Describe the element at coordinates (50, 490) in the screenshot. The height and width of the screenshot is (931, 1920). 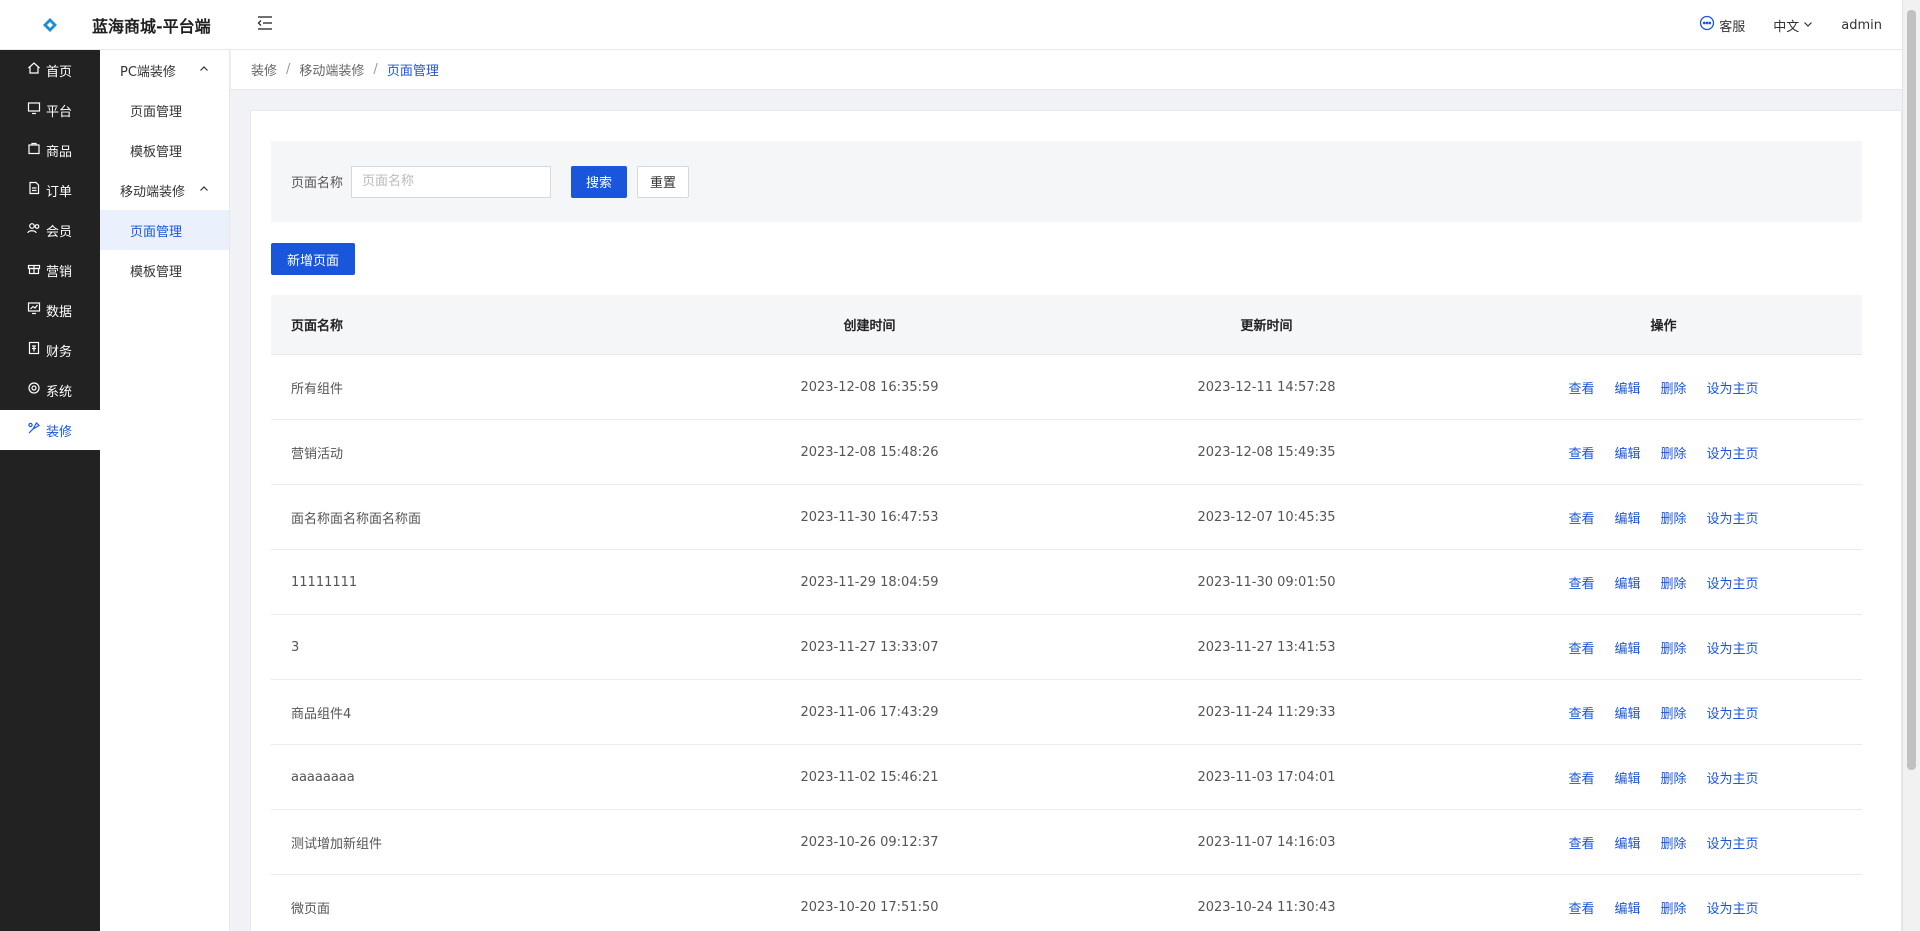
I see `primary-sidebar: 首页 平台 商品 订单 会员 营销 数据 财务 系统 装修` at that location.